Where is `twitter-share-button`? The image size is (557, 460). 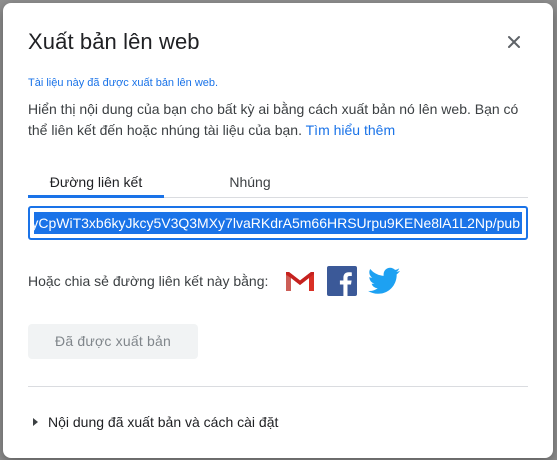 twitter-share-button is located at coordinates (384, 281).